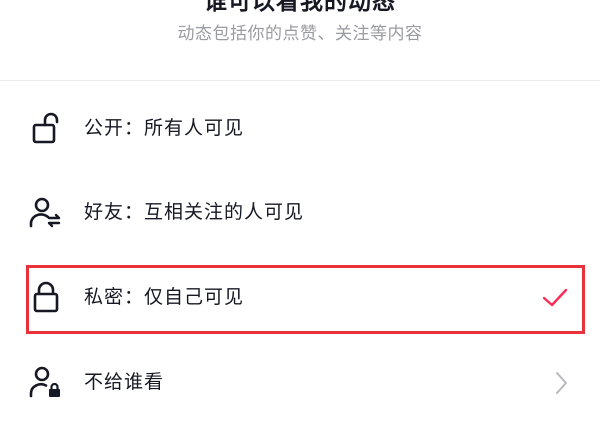 This screenshot has width=600, height=424. What do you see at coordinates (562, 383) in the screenshot?
I see `chevron-right-icon` at bounding box center [562, 383].